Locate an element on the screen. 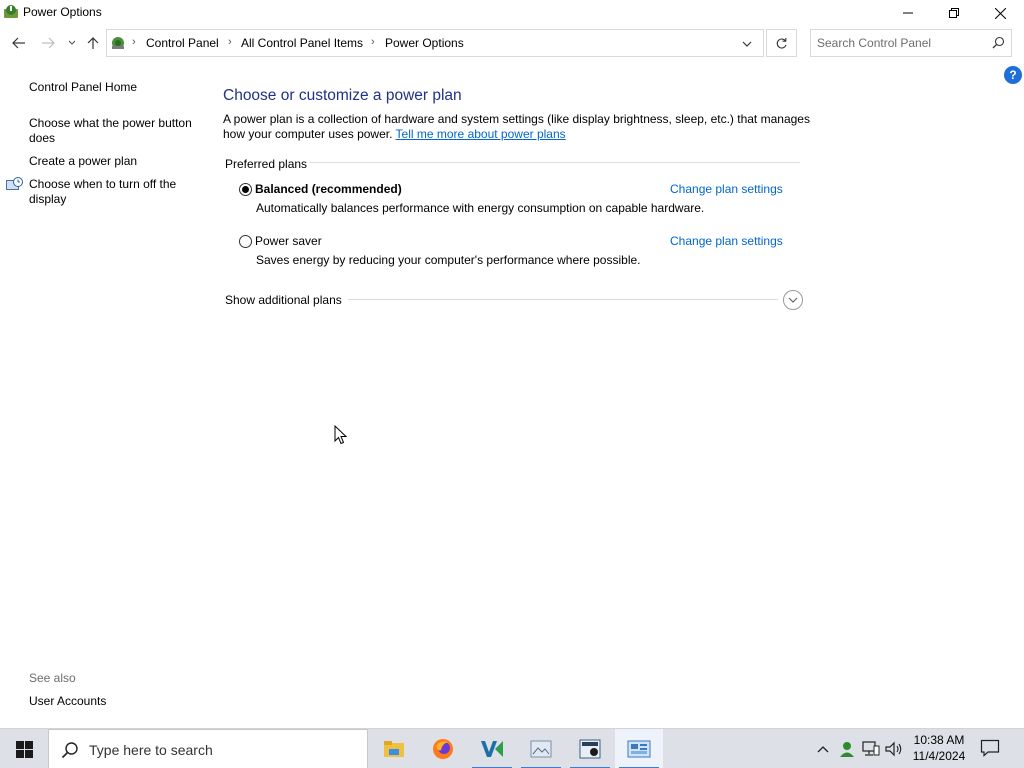 The height and width of the screenshot is (768, 1024). visual-studio-icon is located at coordinates (492, 749).